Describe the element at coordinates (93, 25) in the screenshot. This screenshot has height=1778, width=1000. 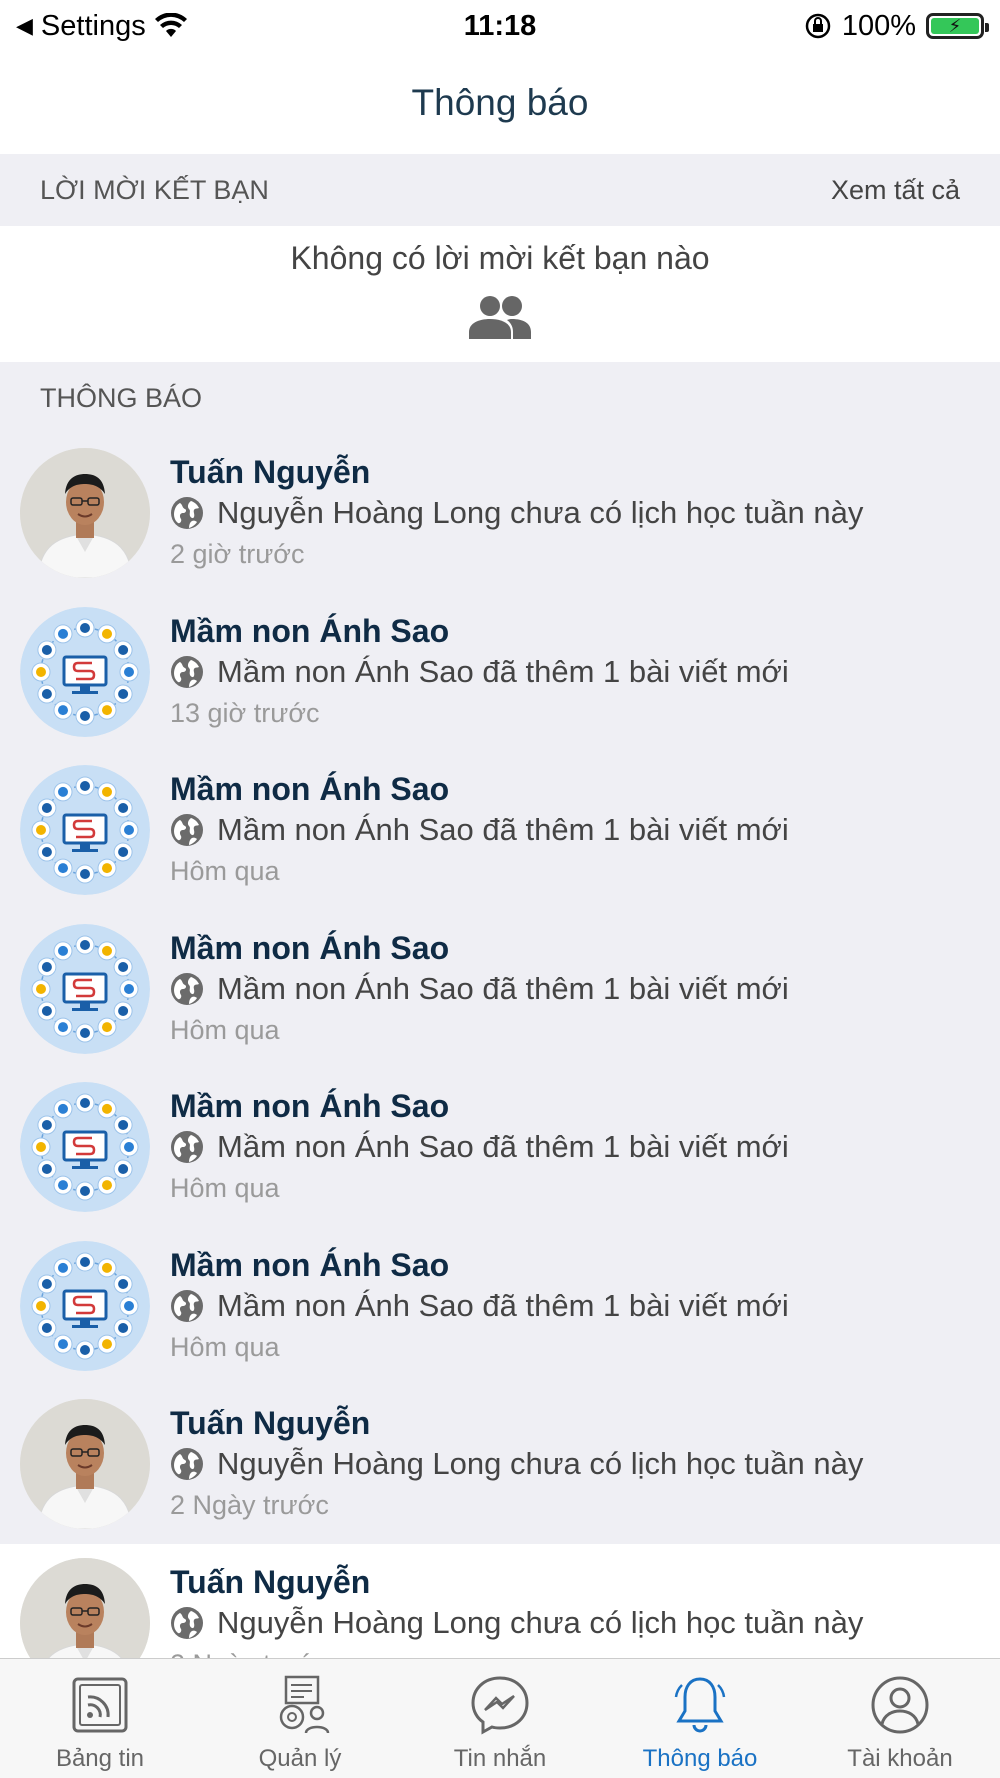
I see `back-label: Settings` at that location.